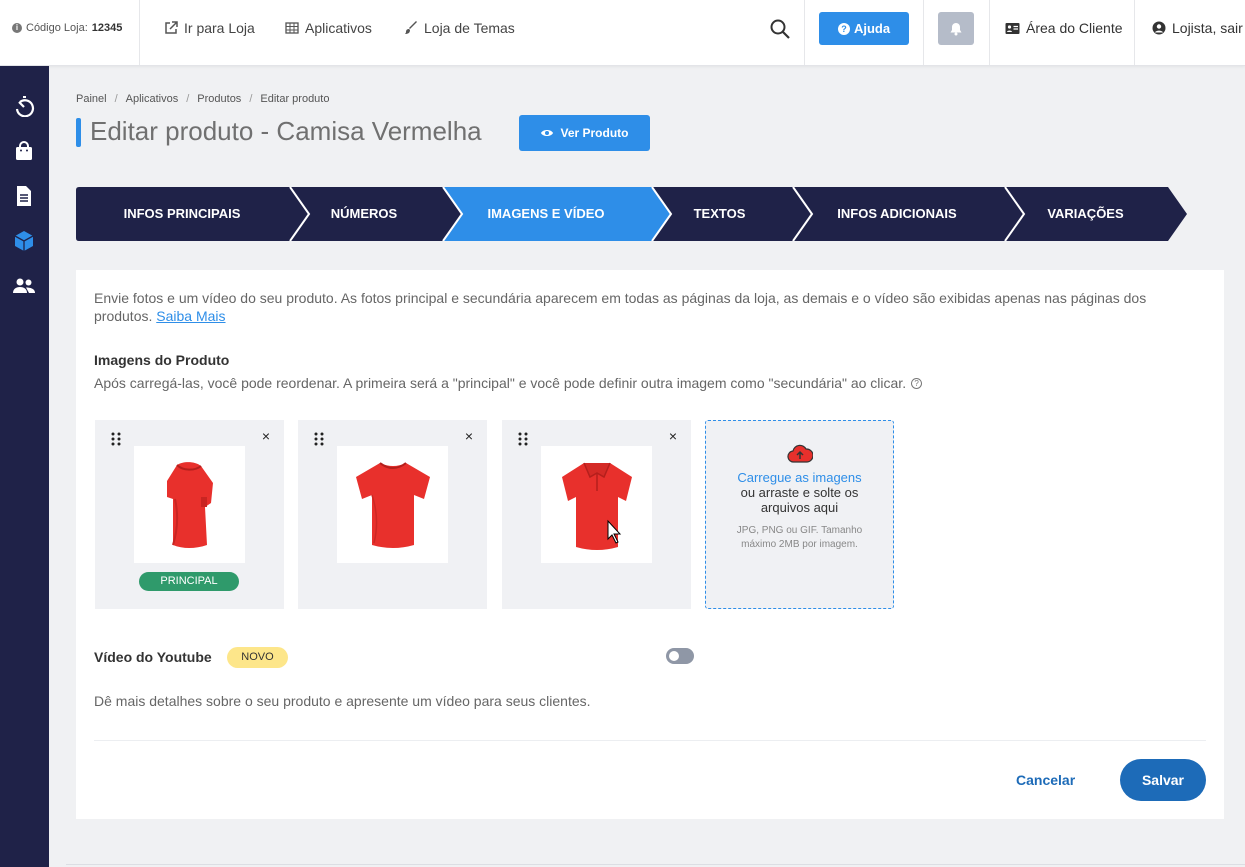 Image resolution: width=1245 pixels, height=867 pixels. What do you see at coordinates (546, 214) in the screenshot?
I see `step-imagens-video: IMAGENS E VÍDEO` at bounding box center [546, 214].